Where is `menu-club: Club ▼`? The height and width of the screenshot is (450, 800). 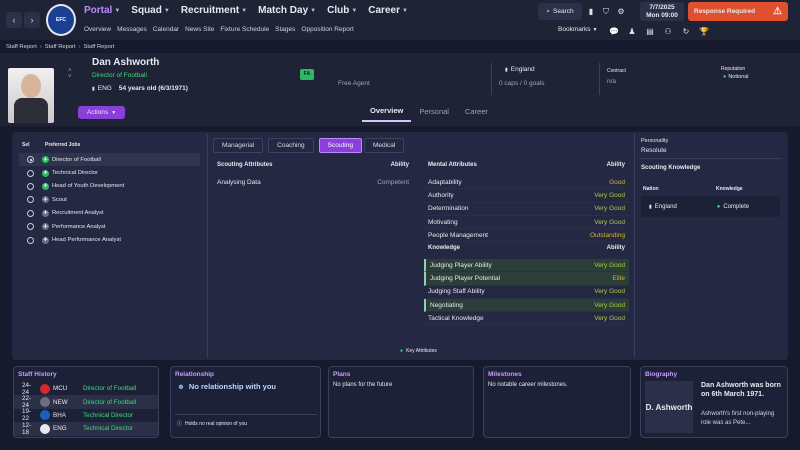
menu-club: Club ▼ is located at coordinates (342, 10).